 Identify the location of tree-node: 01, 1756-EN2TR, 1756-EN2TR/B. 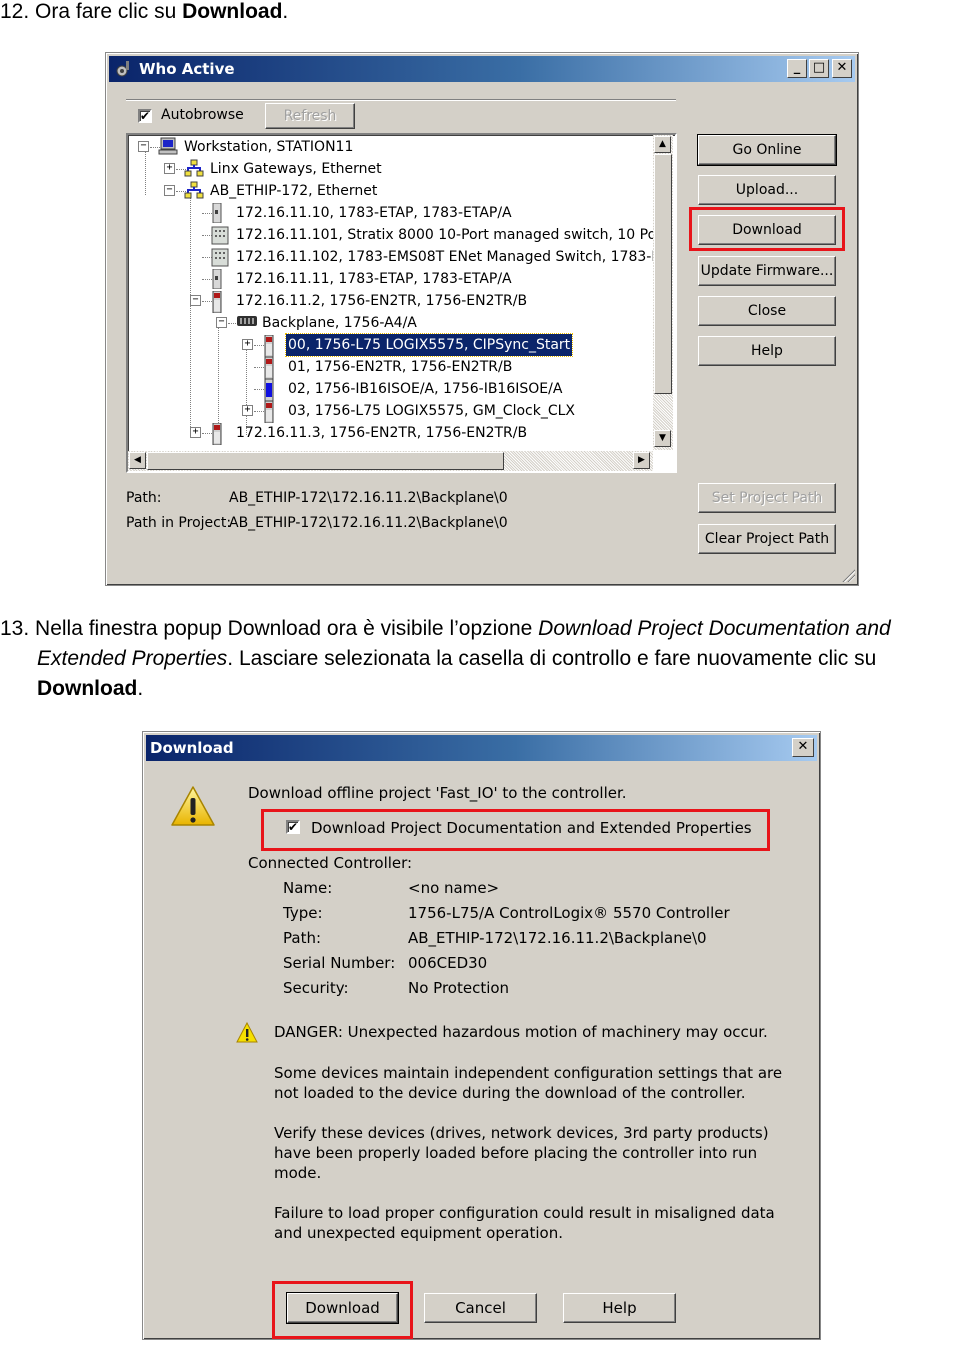
(390, 368).